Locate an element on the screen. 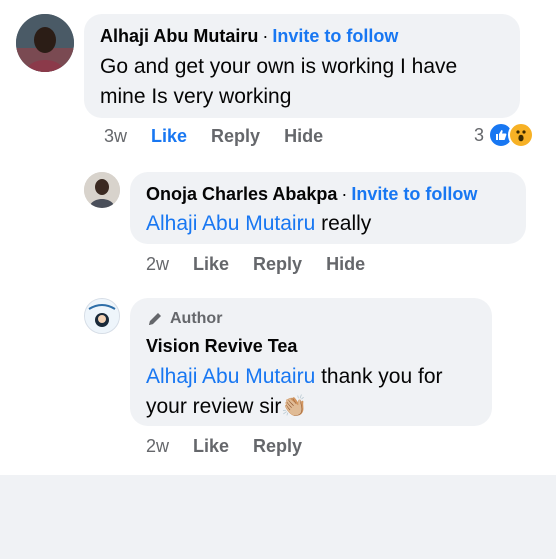 The image size is (556, 559). page-logo-icon is located at coordinates (102, 316).